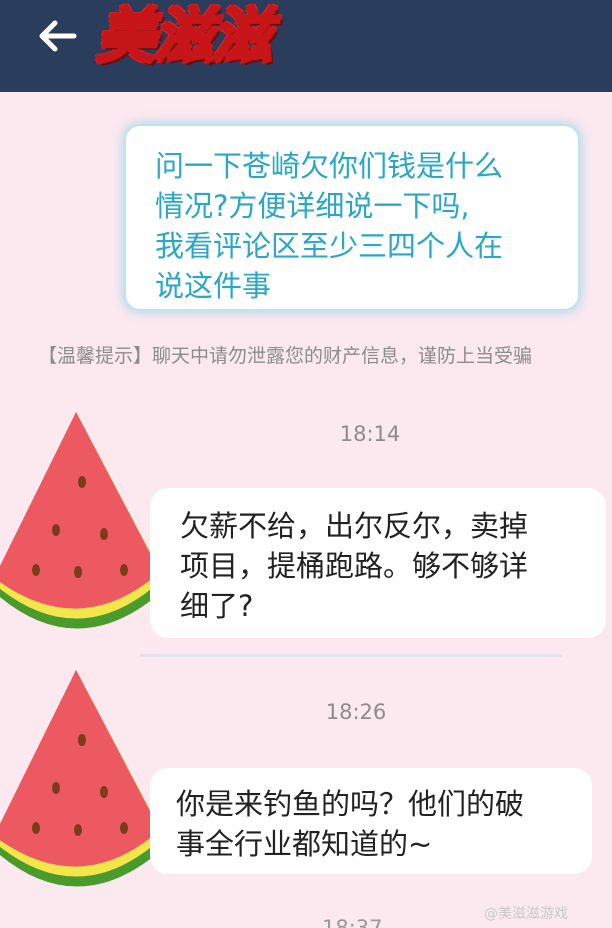 This screenshot has height=928, width=612. Describe the element at coordinates (526, 914) in the screenshot. I see `watermark: @美滋滋游戏` at that location.